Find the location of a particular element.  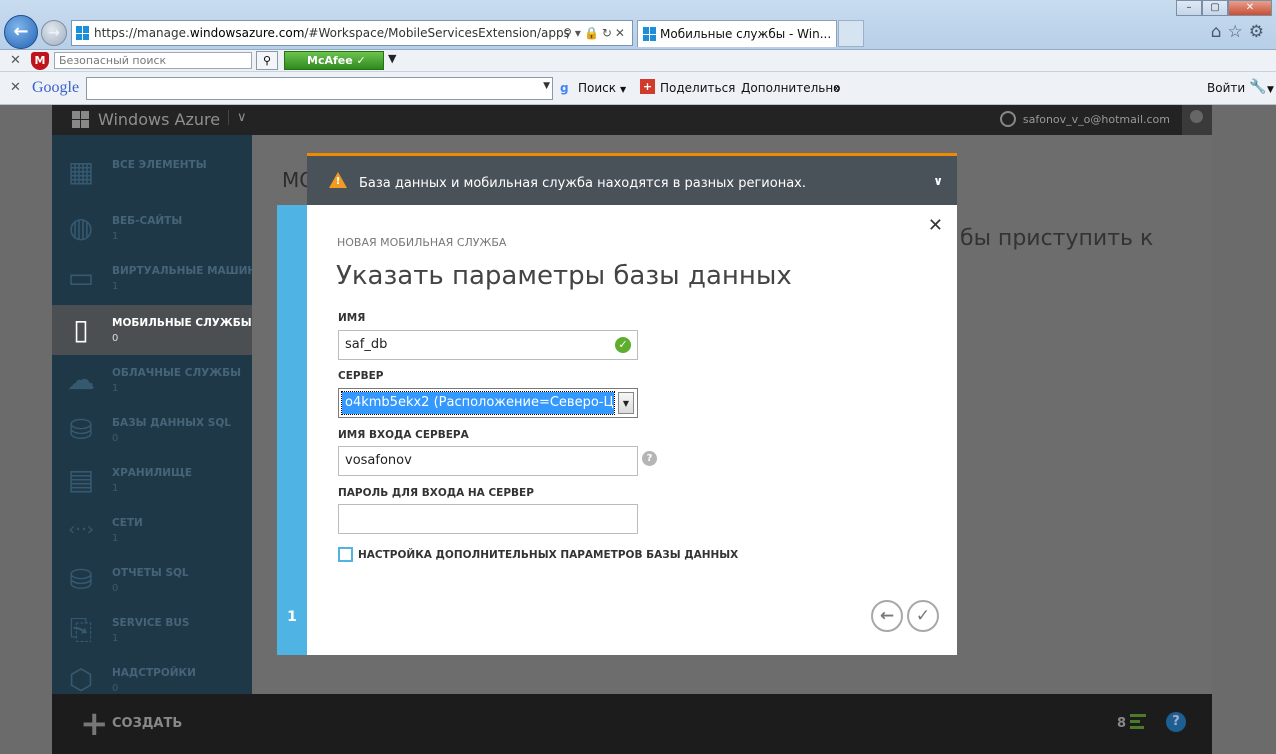

mcafee-shield-icon: M is located at coordinates (40, 61).